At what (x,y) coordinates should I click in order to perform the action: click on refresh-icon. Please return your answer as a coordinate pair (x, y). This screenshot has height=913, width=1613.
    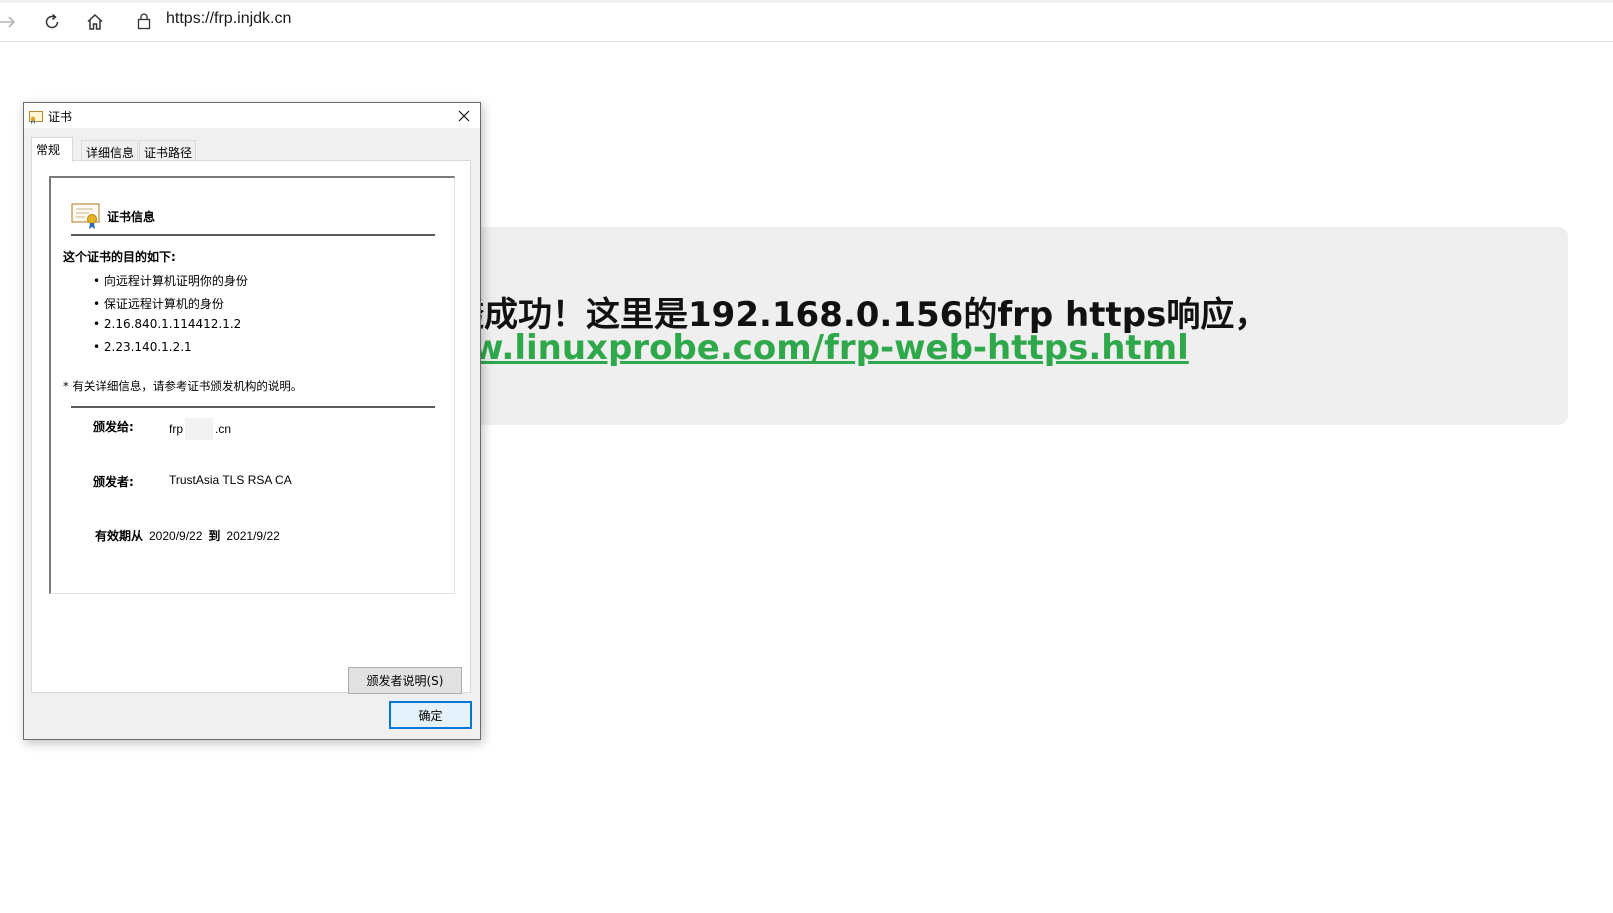
    Looking at the image, I should click on (52, 21).